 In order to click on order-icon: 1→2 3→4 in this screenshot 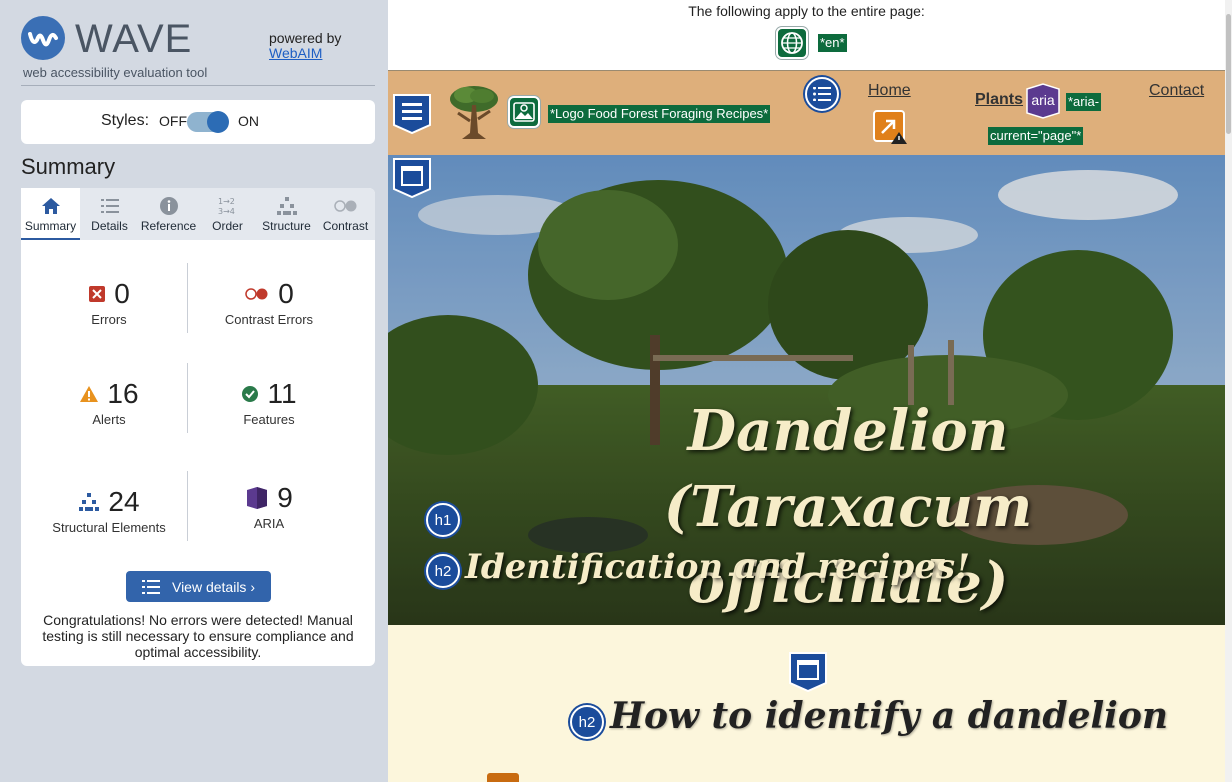, I will do `click(227, 206)`.